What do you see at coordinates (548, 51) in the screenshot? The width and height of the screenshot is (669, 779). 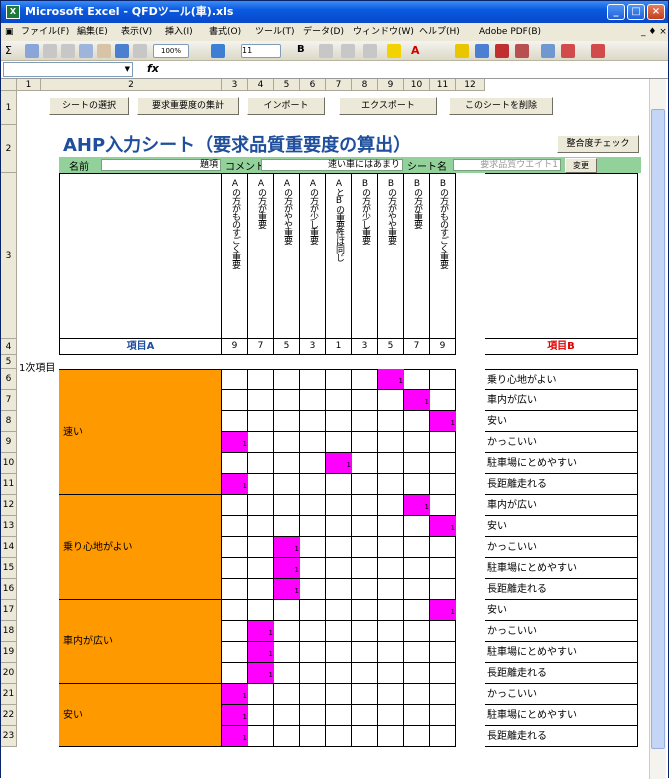 I see `image-icon` at bounding box center [548, 51].